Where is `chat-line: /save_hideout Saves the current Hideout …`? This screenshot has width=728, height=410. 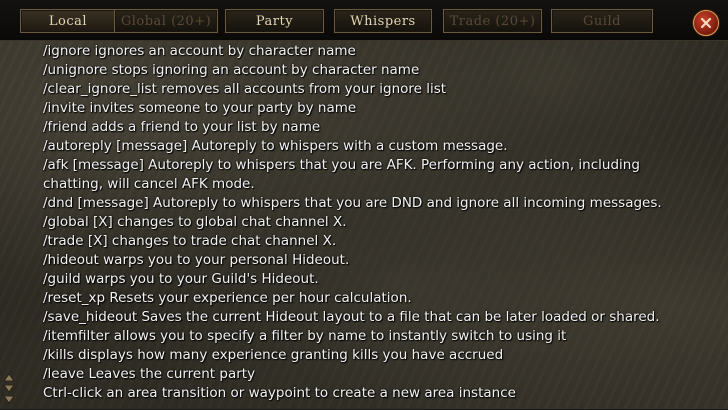
chat-line: /save_hideout Saves the current Hideout … is located at coordinates (351, 317).